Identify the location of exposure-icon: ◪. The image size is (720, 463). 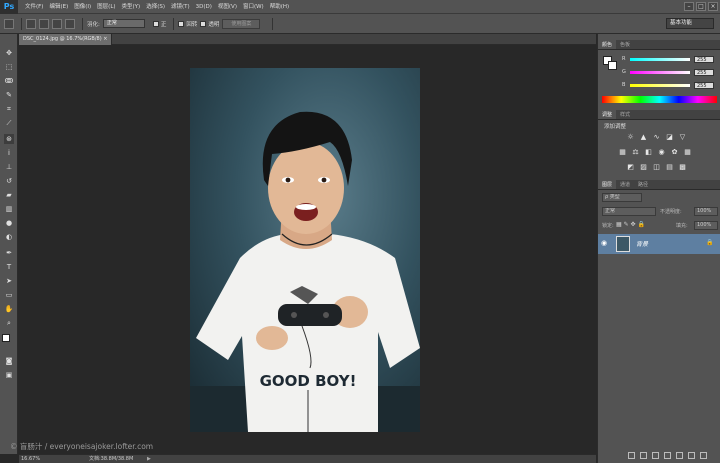
(669, 137).